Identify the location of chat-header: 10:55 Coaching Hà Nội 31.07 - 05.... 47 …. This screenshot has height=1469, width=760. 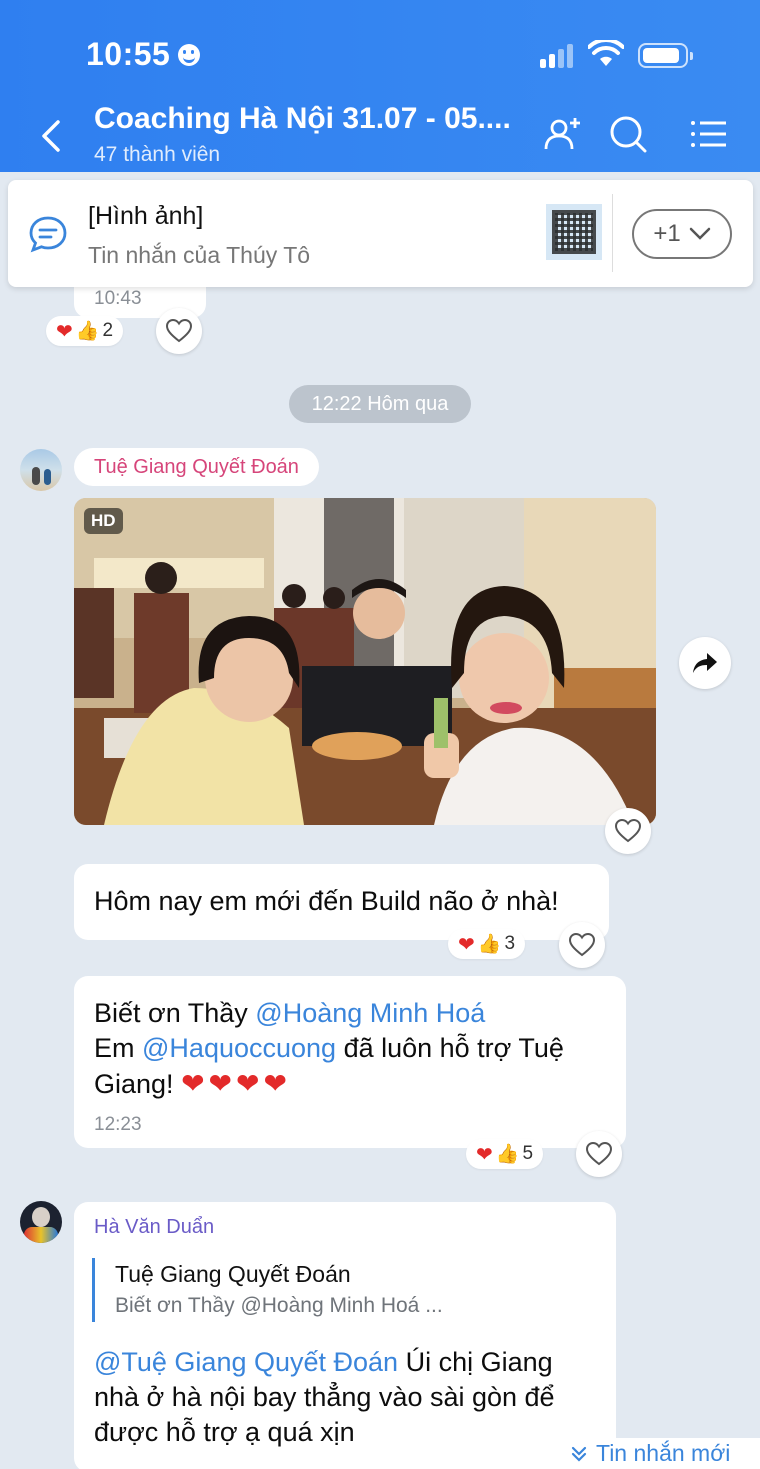
(380, 86).